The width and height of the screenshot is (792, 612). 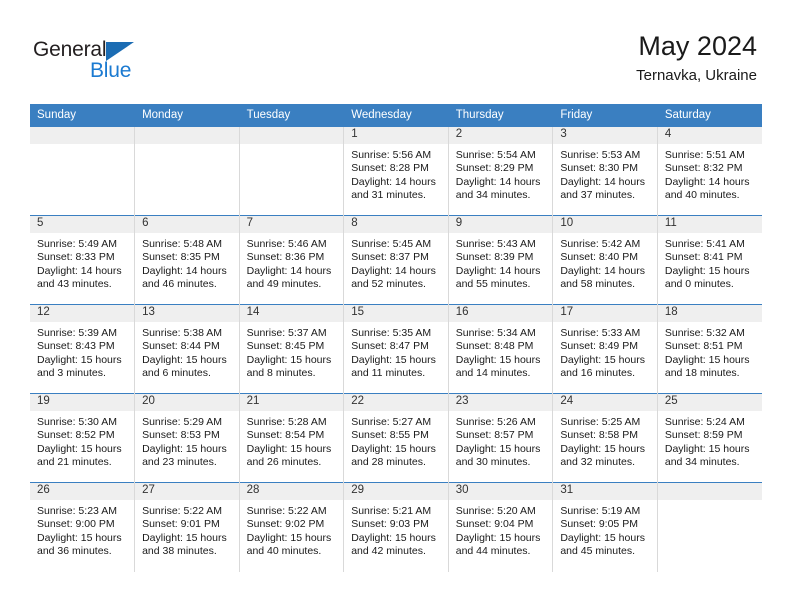 I want to click on daylight-text-line2: and 6 minutes., so click(x=176, y=373).